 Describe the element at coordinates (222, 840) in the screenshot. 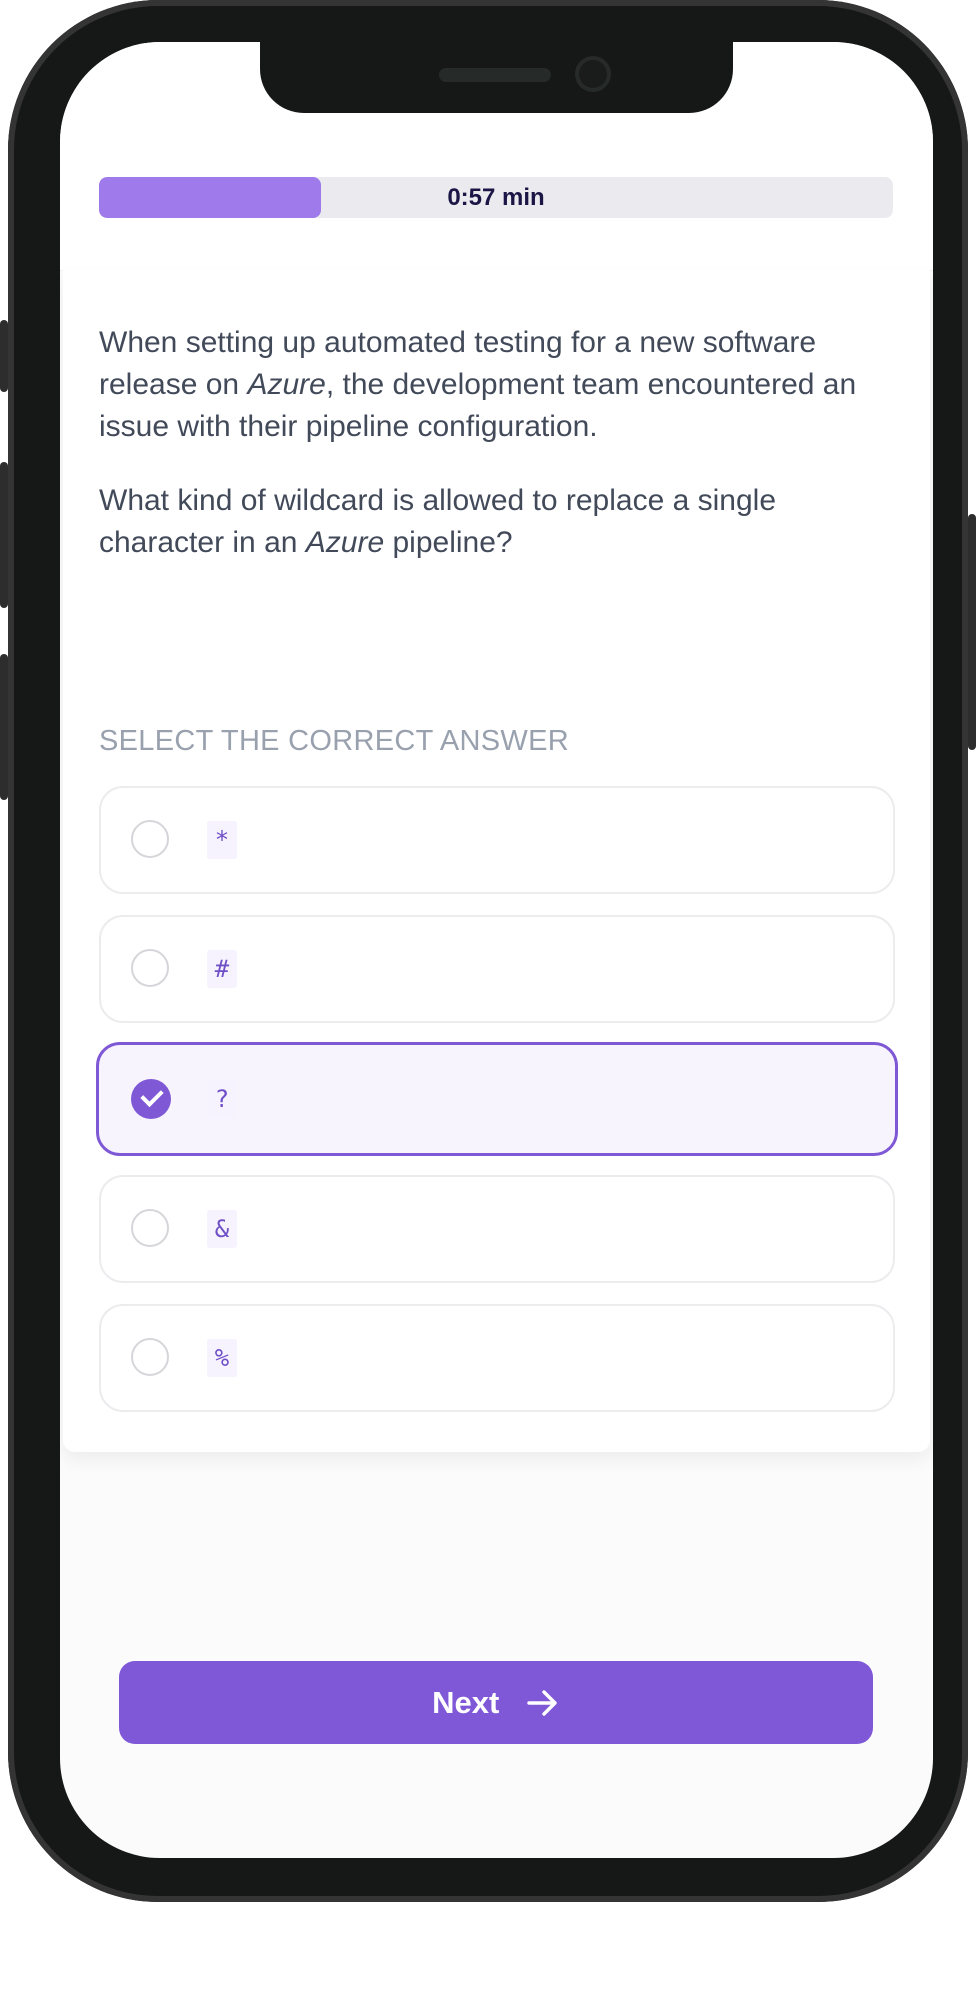

I see `answer-option-value: *` at that location.